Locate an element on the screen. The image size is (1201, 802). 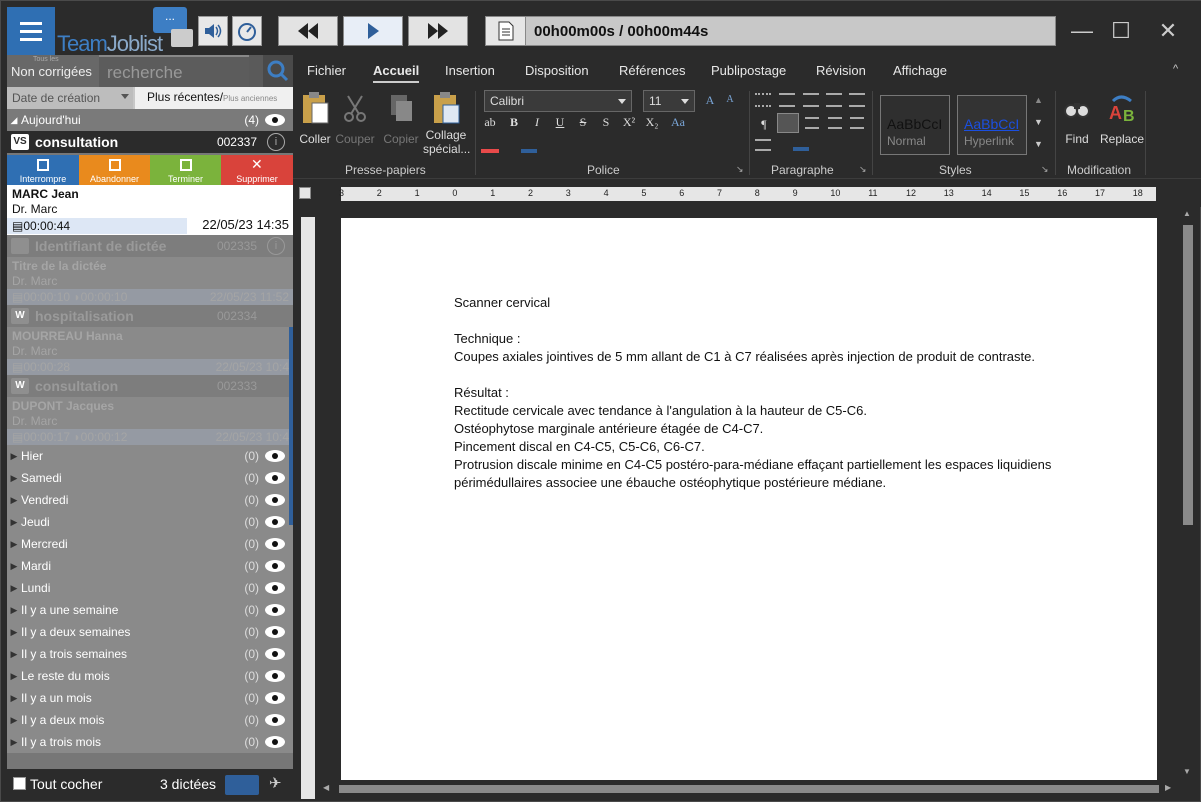
check-all-checkbox is located at coordinates (19, 783).